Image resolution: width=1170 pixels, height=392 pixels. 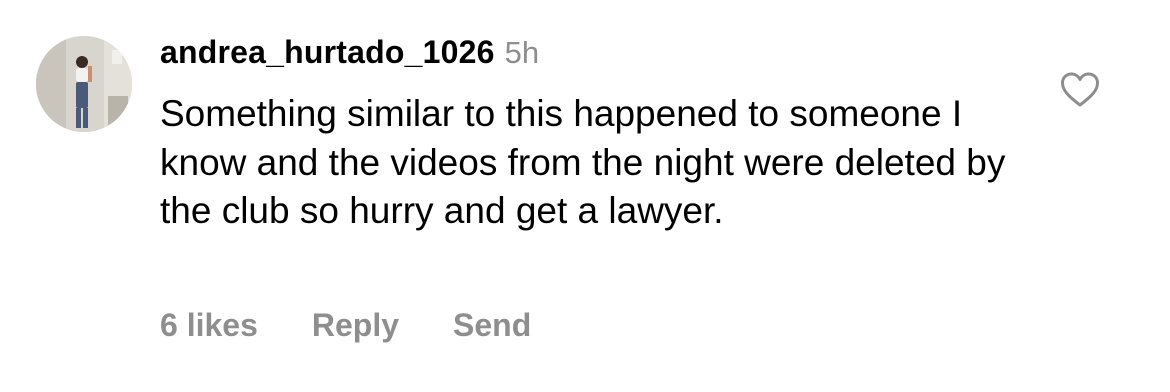 What do you see at coordinates (355, 325) in the screenshot?
I see `reply-button: Reply` at bounding box center [355, 325].